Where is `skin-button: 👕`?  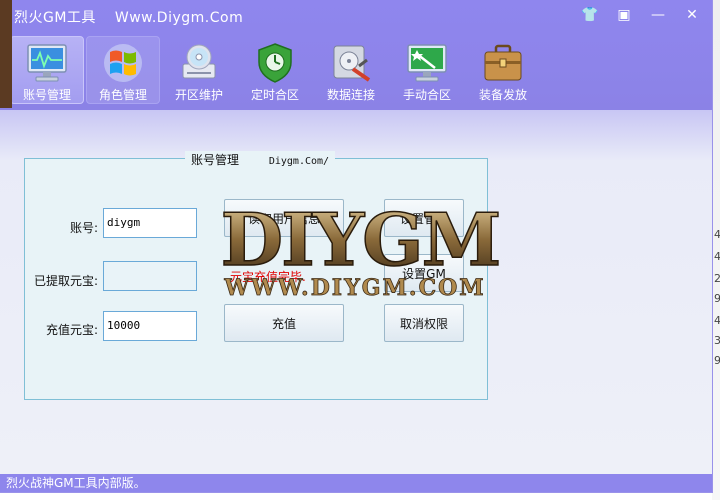
skin-button: 👕 is located at coordinates (590, 15).